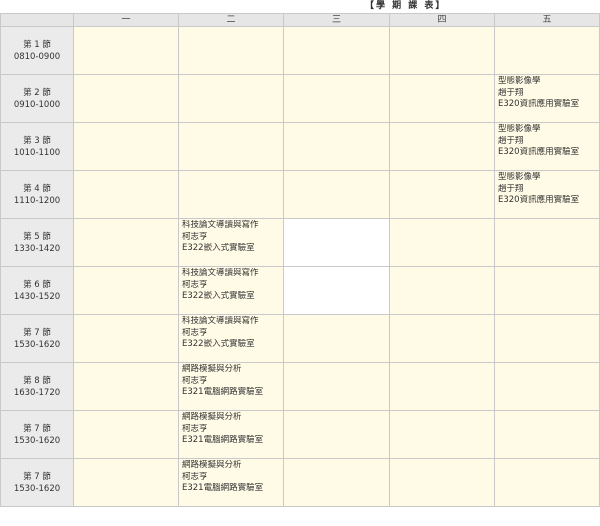 The width and height of the screenshot is (600, 526). What do you see at coordinates (37, 290) in the screenshot?
I see `period-label: 第 6 節 1430-1520` at bounding box center [37, 290].